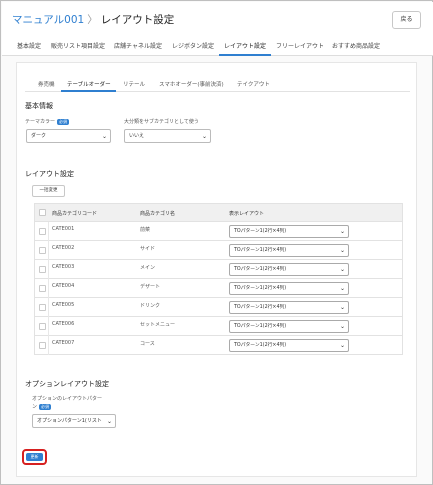 This screenshot has height=485, width=433. What do you see at coordinates (218, 231) in the screenshot?
I see `table-row: CATE001 前菜 TOパターン1(2行×4列) ⌄` at bounding box center [218, 231].